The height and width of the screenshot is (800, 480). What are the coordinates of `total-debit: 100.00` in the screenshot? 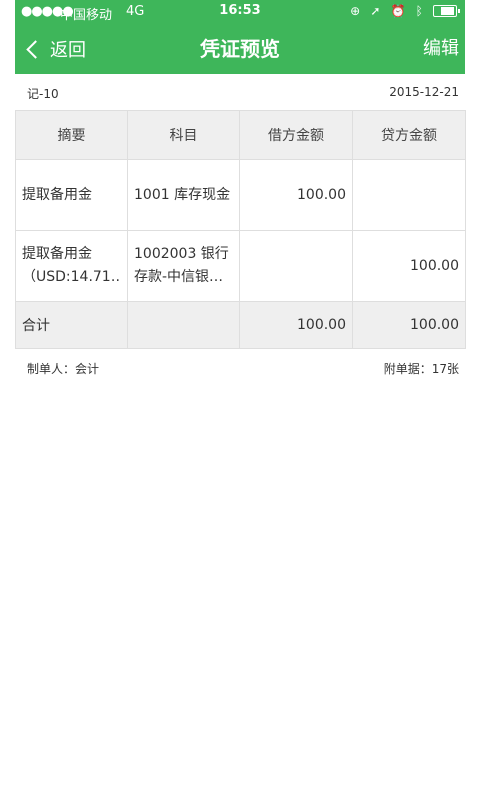 It's located at (296, 325).